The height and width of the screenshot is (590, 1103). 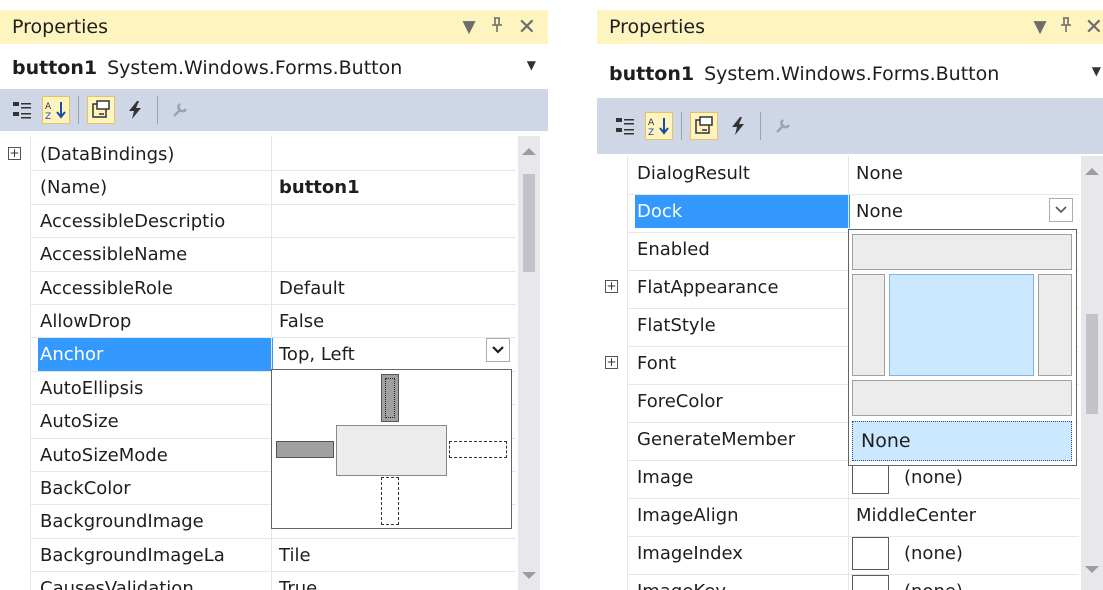 I want to click on property-value-cell: Tile, so click(x=393, y=555).